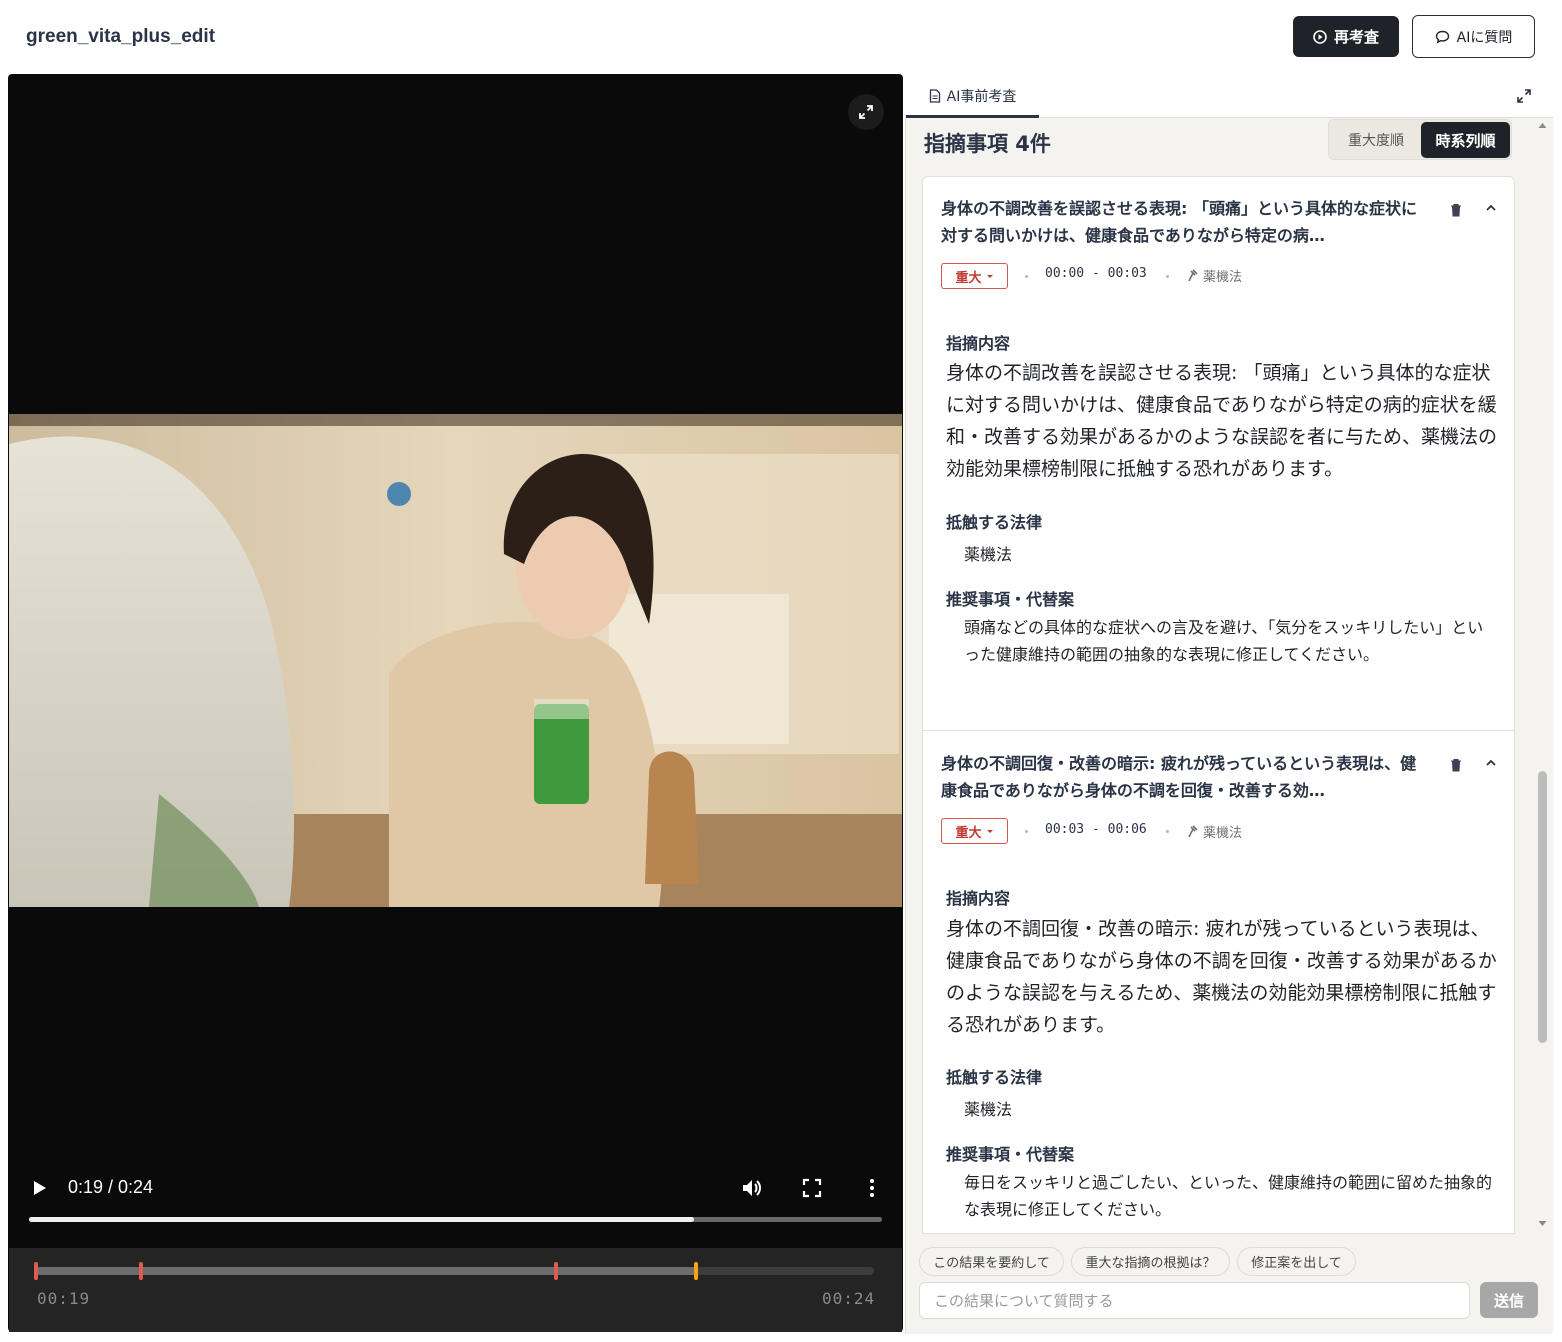 The width and height of the screenshot is (1562, 1342). I want to click on suggestion-chip-basis: 重大な指摘の根拠は？, so click(1150, 1261).